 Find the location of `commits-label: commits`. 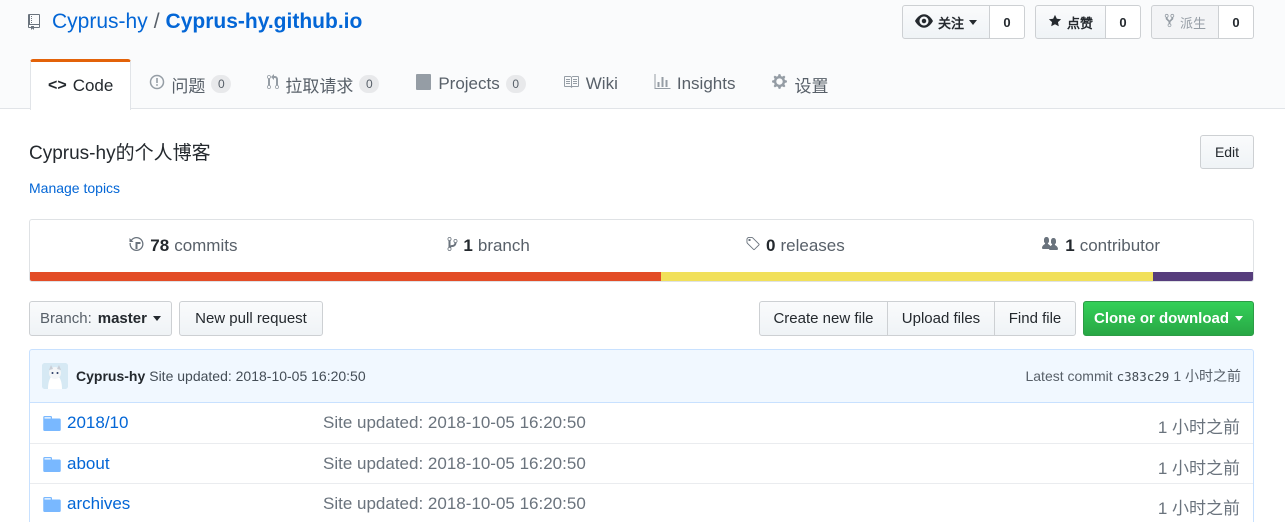

commits-label: commits is located at coordinates (206, 245).